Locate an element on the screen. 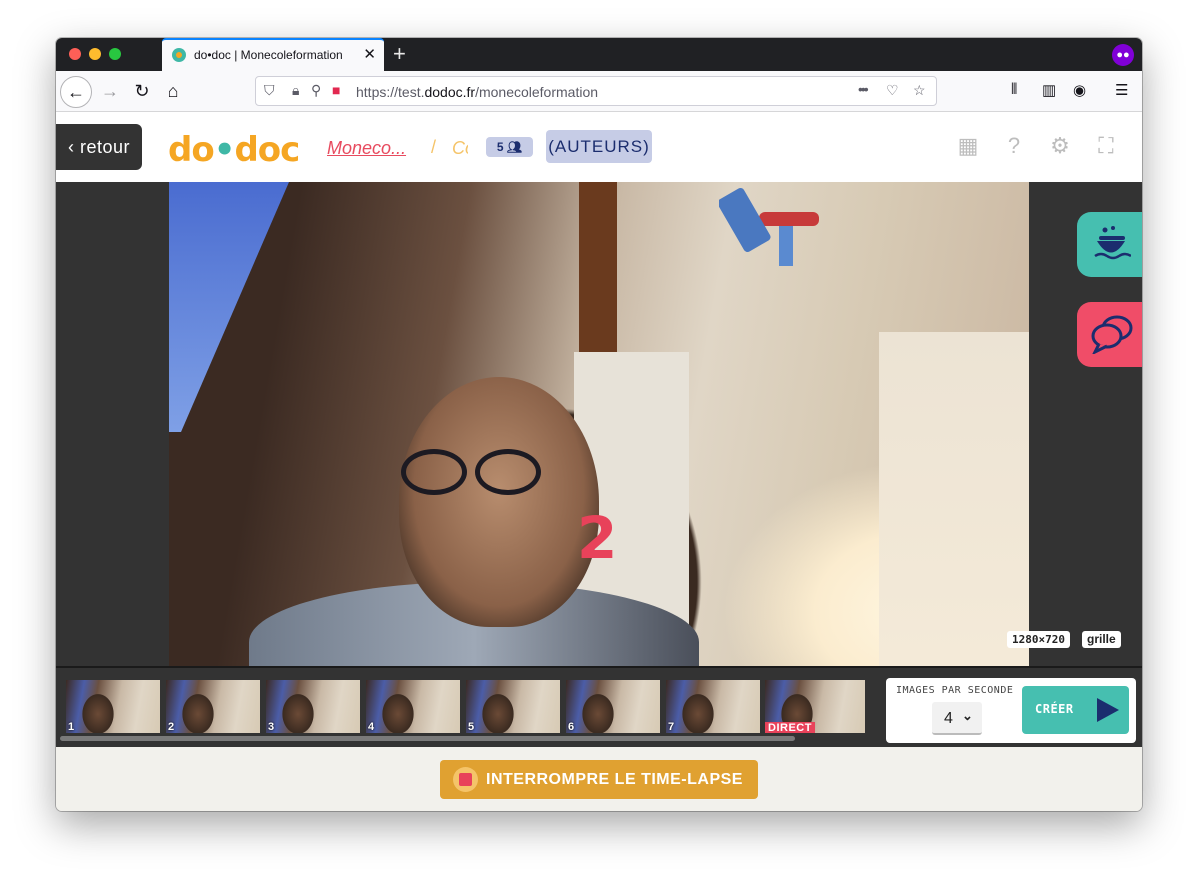 The width and height of the screenshot is (1198, 886). qr-code-icon: ▦ is located at coordinates (968, 146).